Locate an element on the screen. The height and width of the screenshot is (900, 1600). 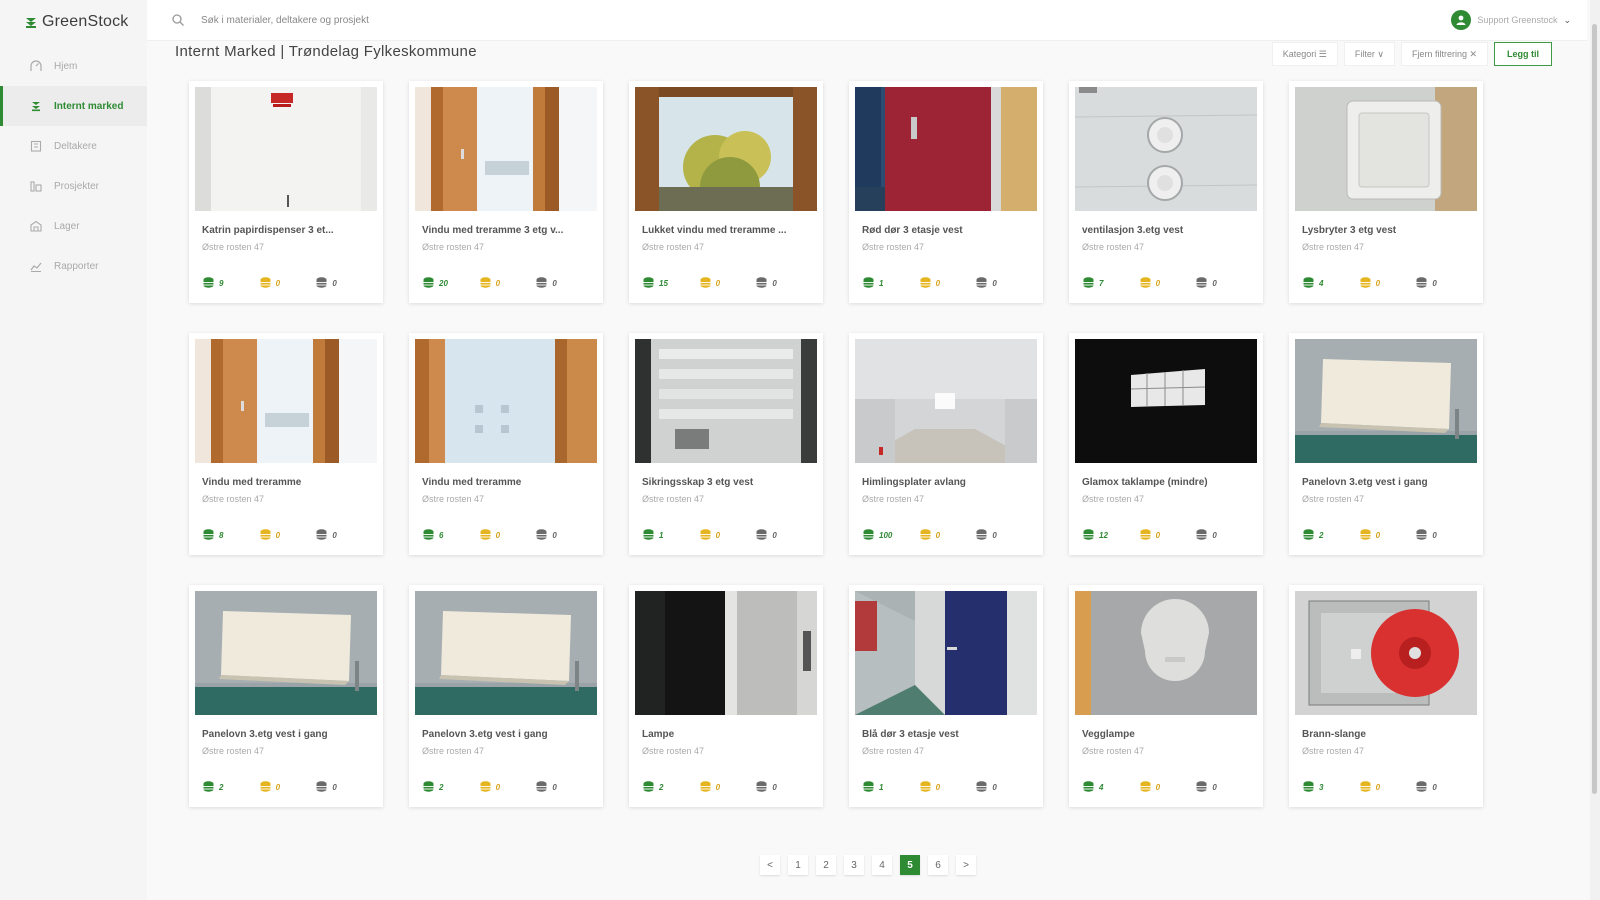
sidebar-item-lager: Lager is located at coordinates (73, 226).